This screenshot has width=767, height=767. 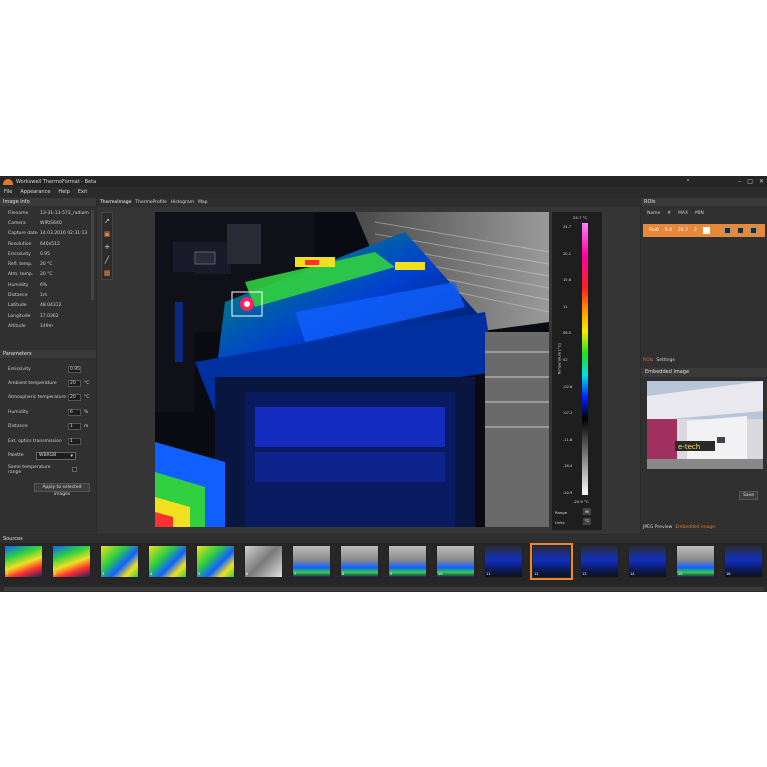 I want to click on menu-exit: Exit, so click(x=82, y=192).